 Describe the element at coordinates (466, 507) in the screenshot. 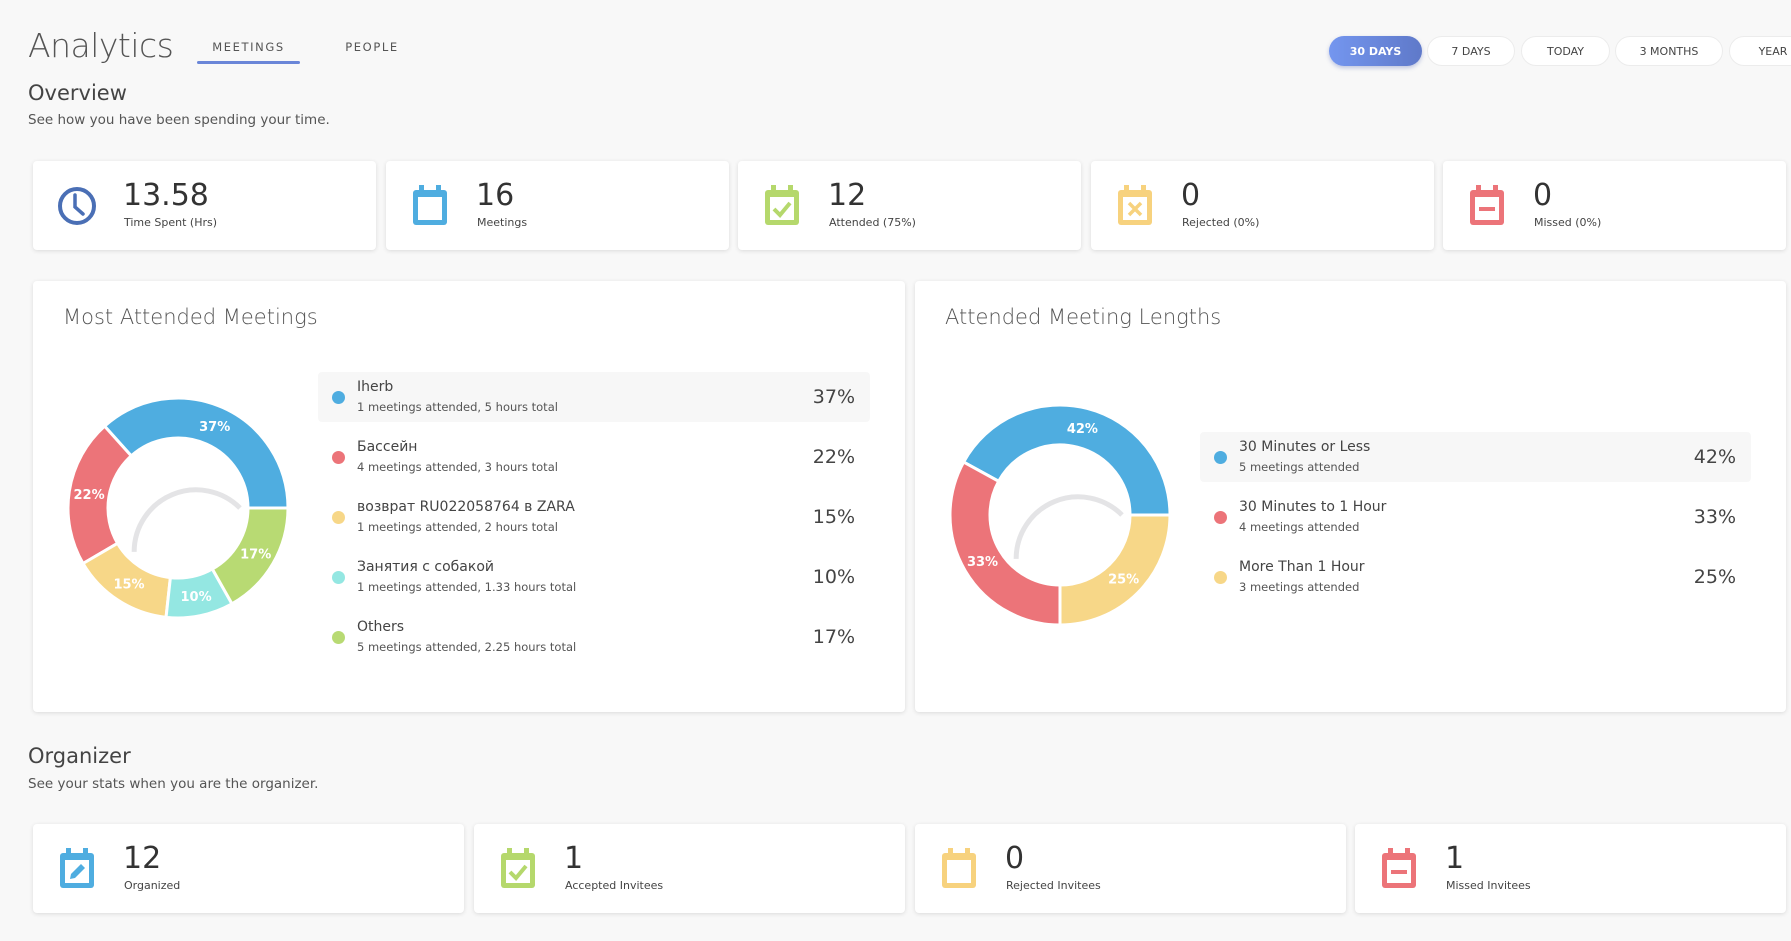

I see `legend-name: возврат RU022058764 в ZARA` at that location.